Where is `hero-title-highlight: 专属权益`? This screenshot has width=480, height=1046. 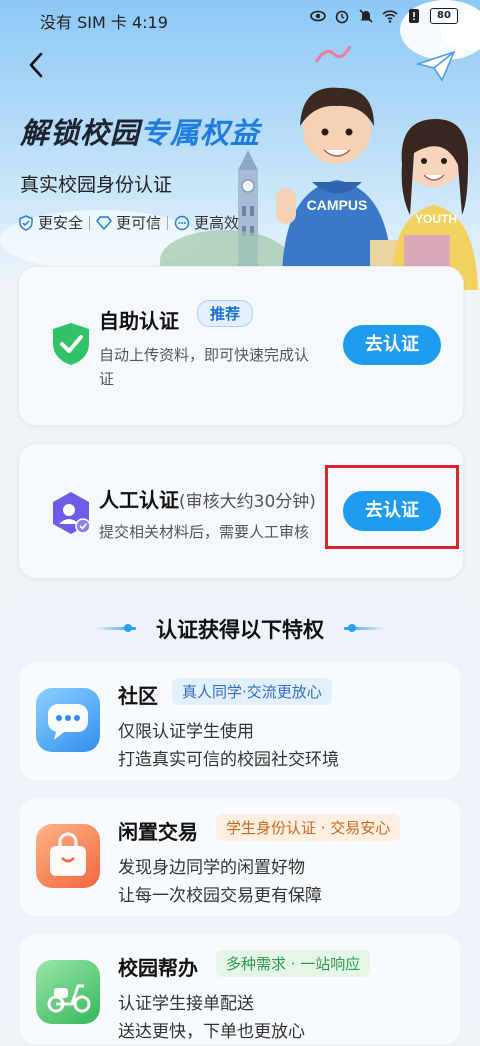 hero-title-highlight: 专属权益 is located at coordinates (200, 133).